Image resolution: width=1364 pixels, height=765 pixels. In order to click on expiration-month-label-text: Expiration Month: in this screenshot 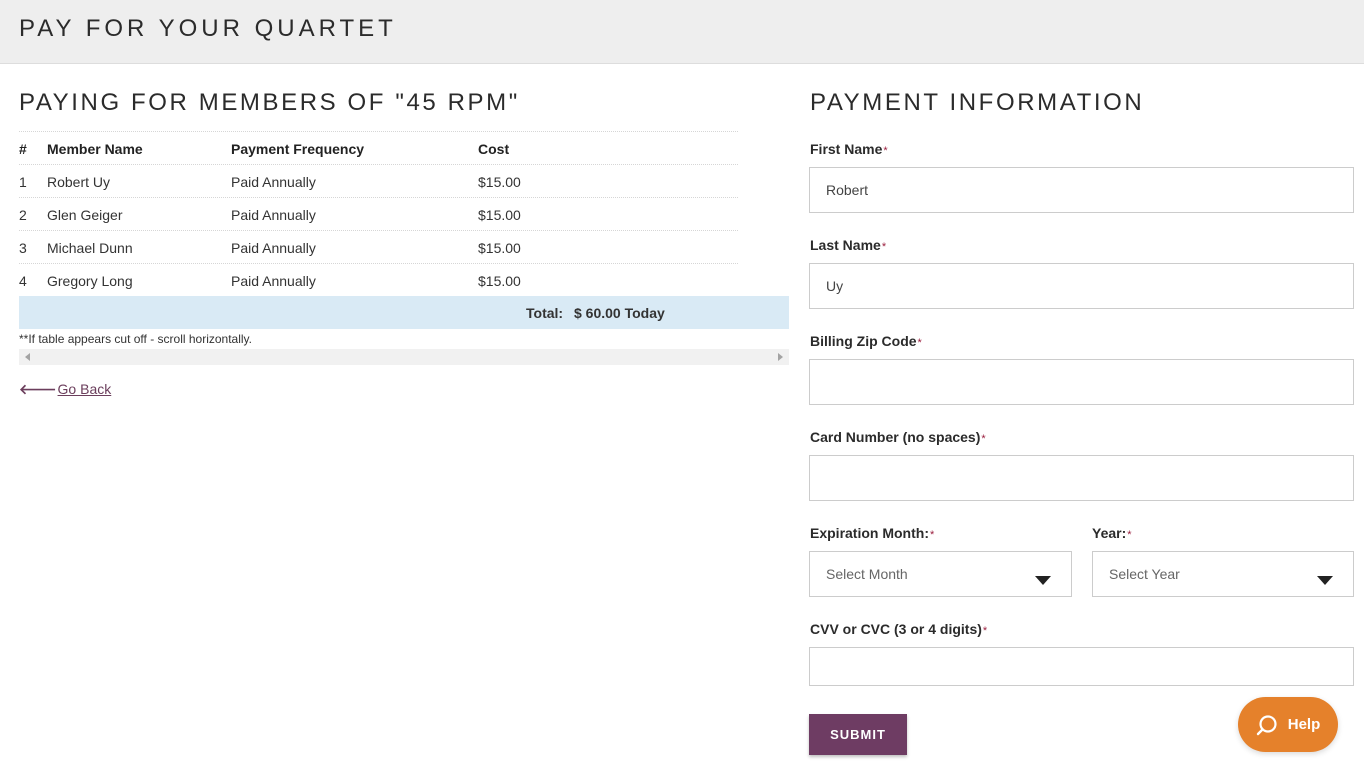, I will do `click(869, 533)`.